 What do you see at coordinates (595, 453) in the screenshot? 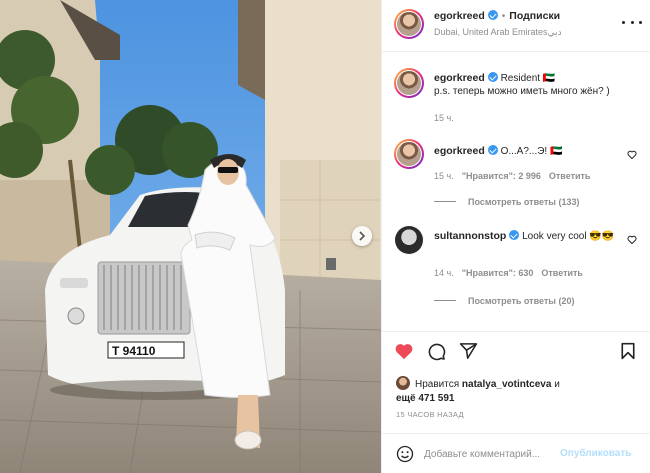
I see `post-comment-button: Опубликовать` at bounding box center [595, 453].